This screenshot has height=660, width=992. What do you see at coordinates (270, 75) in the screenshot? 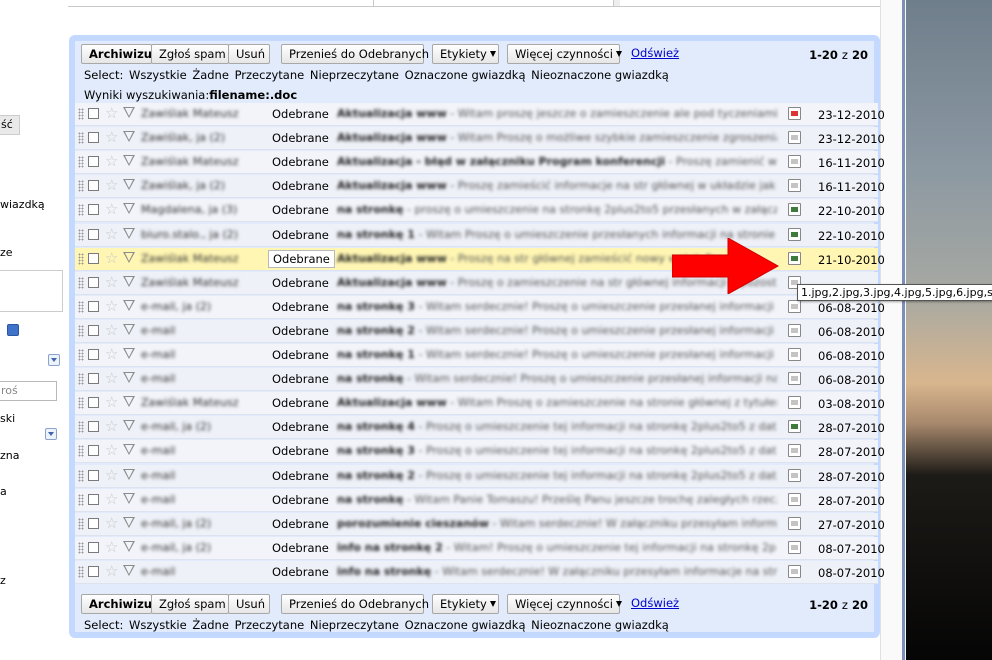
I see `select-read-link: Przeczytane` at bounding box center [270, 75].